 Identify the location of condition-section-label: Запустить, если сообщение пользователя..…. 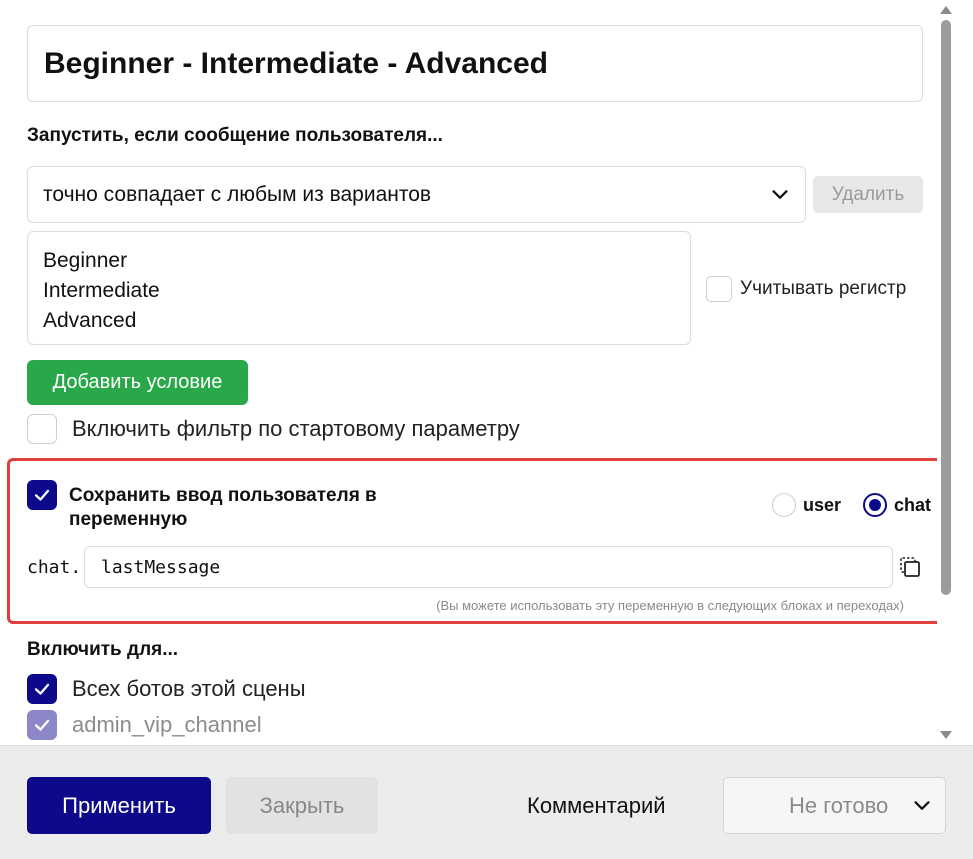
(235, 135).